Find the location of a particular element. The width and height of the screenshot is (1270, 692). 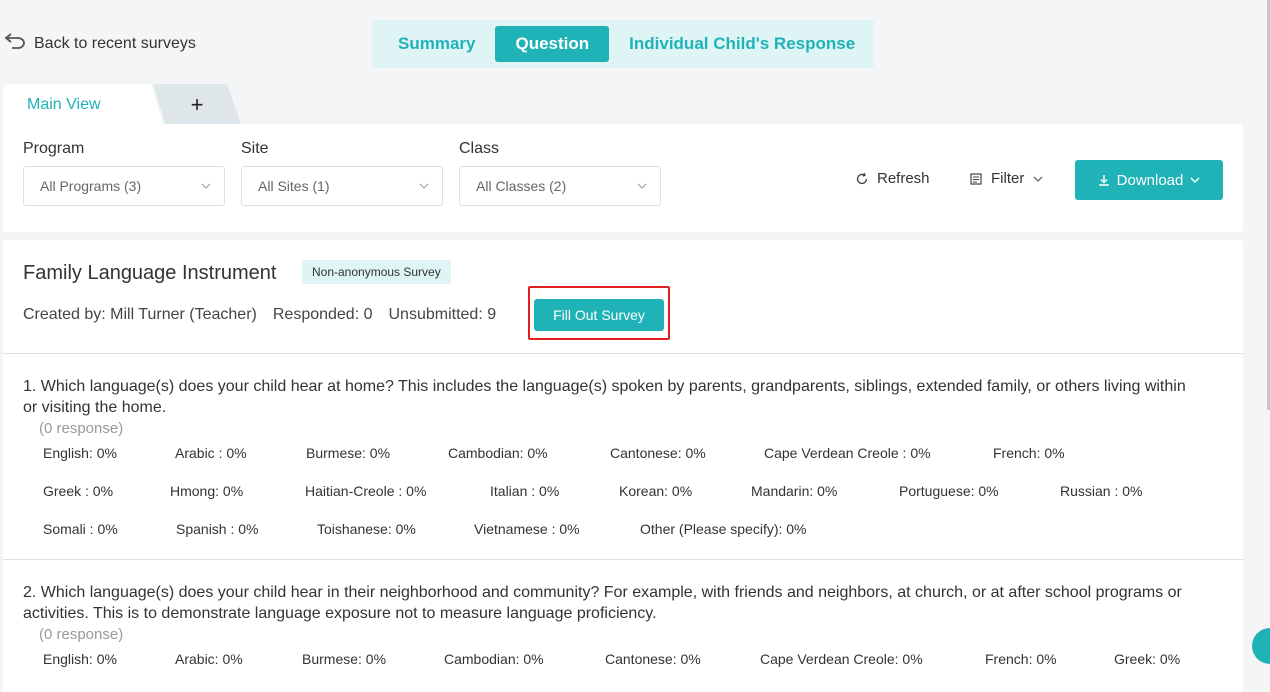

site-filter: Site All Sites (1) is located at coordinates (342, 173).